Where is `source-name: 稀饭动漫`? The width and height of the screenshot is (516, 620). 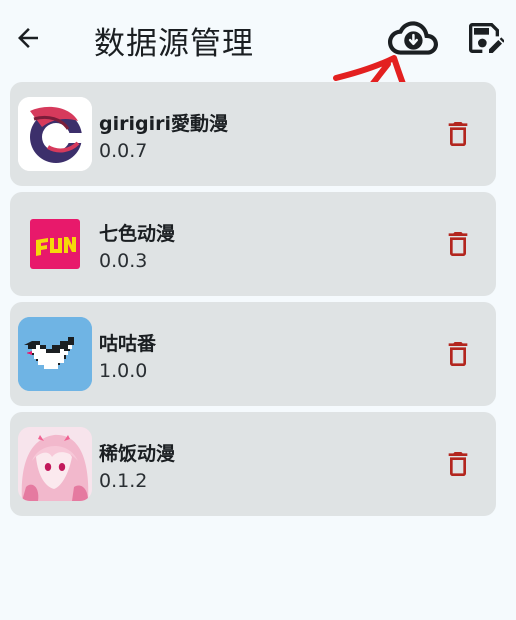 source-name: 稀饭动漫 is located at coordinates (137, 454).